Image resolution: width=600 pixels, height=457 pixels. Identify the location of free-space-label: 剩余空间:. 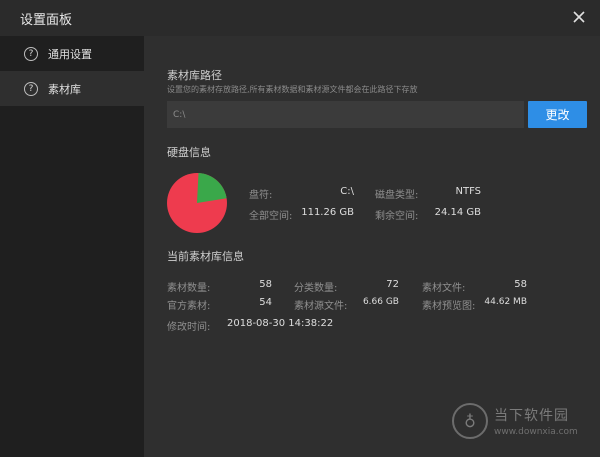
(397, 216).